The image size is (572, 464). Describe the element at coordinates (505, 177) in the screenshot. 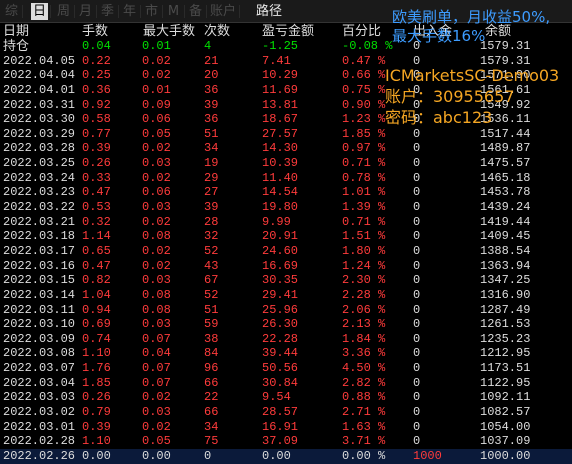

I see `row-balance: 1465.18` at that location.